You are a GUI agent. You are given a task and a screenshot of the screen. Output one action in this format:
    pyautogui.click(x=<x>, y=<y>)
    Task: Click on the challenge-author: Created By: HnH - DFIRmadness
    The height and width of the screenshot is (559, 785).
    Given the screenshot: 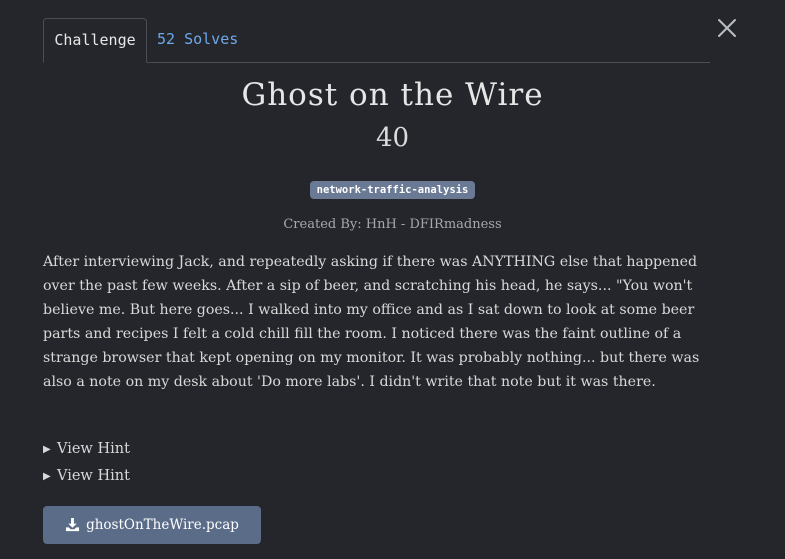 What is the action you would take?
    pyautogui.click(x=392, y=224)
    